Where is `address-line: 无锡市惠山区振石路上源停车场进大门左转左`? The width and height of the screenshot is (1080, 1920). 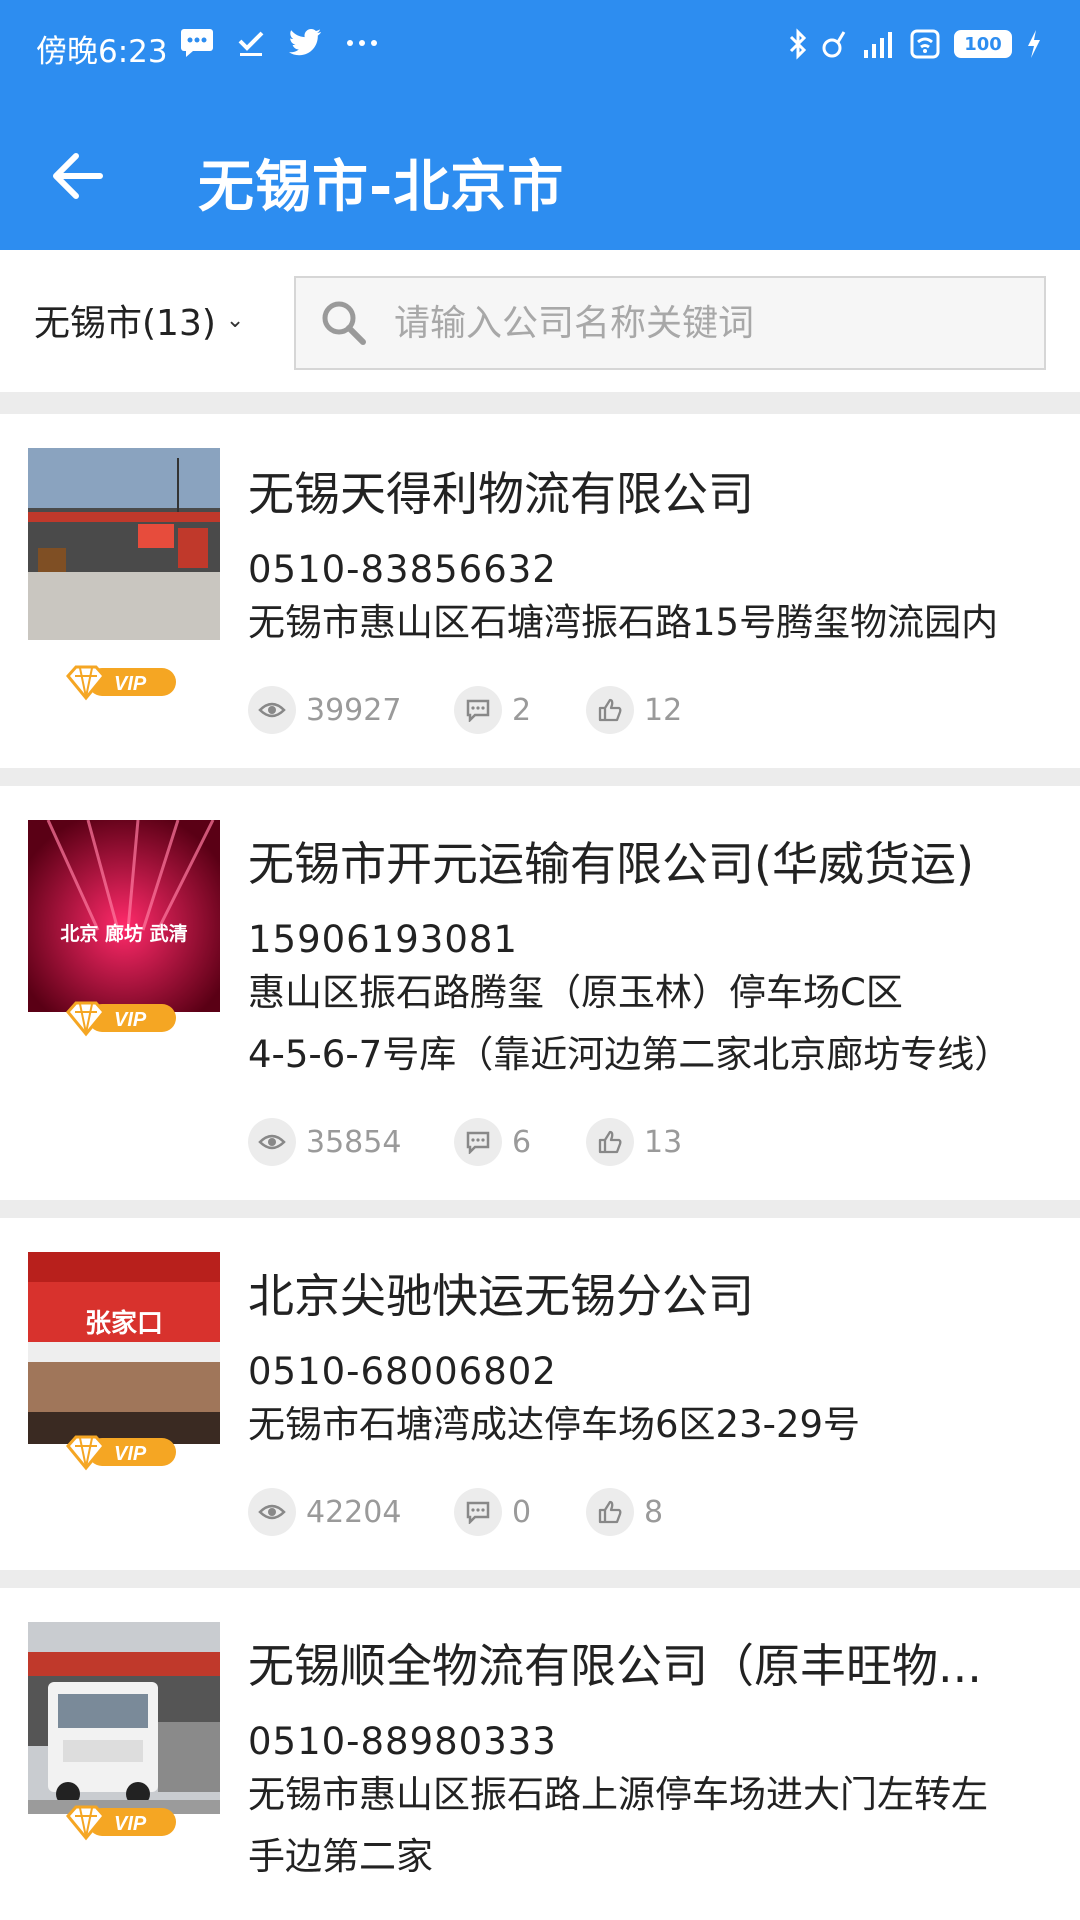
address-line: 无锡市惠山区振石路上源停车场进大门左转左 is located at coordinates (618, 1794).